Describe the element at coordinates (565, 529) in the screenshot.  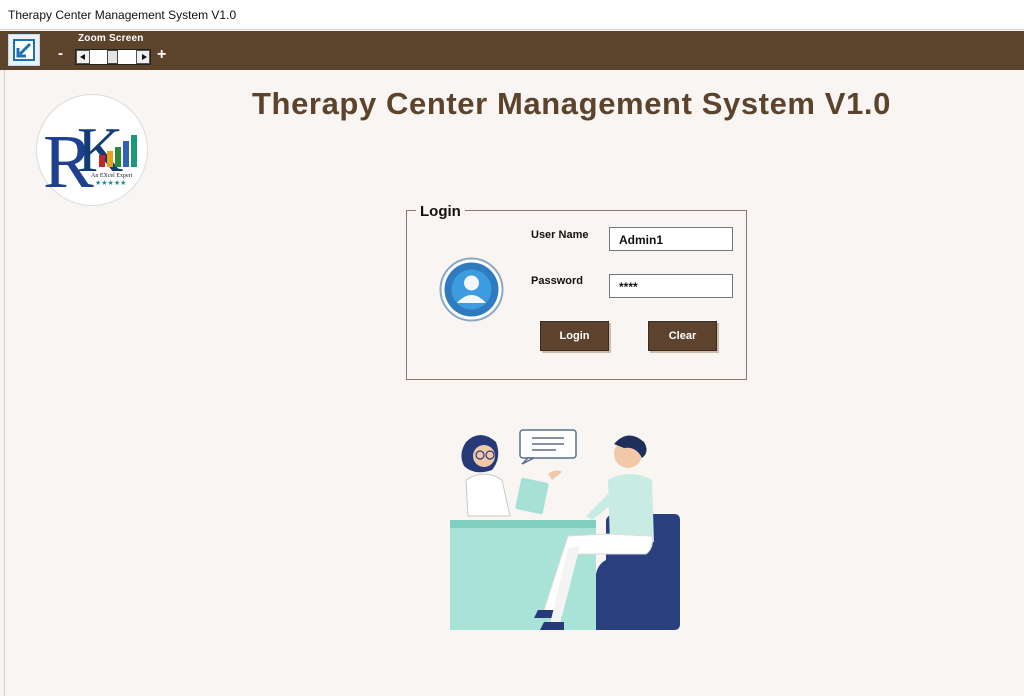
I see `therapy-session-illustration` at that location.